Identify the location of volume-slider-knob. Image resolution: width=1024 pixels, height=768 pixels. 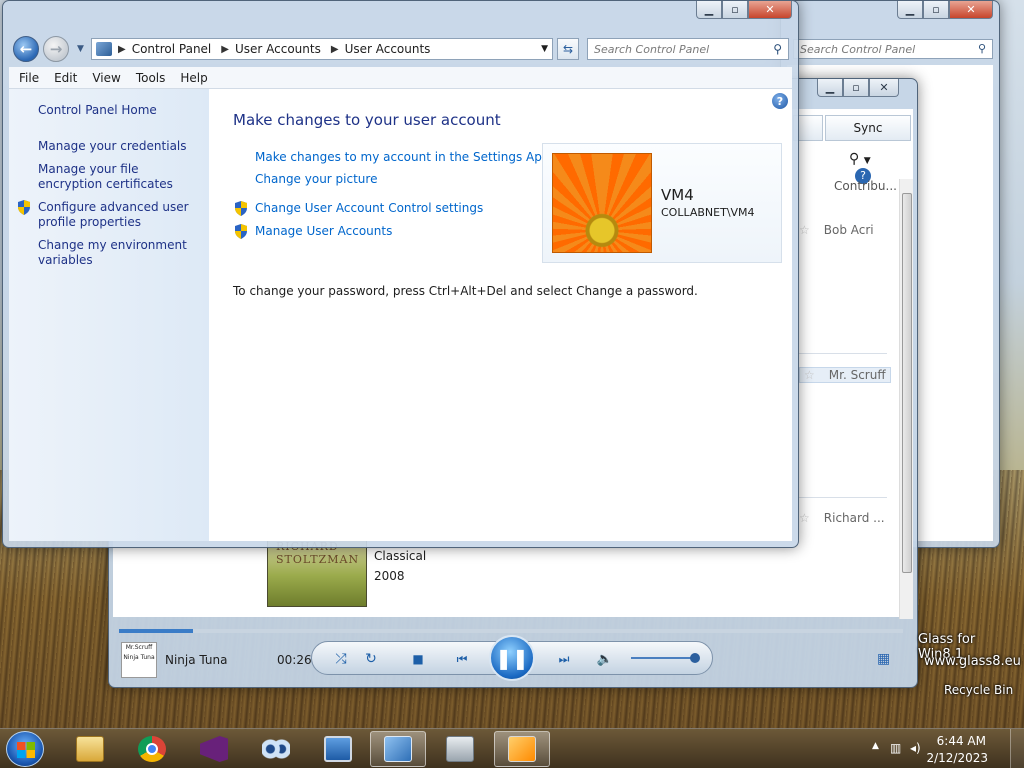
(695, 658).